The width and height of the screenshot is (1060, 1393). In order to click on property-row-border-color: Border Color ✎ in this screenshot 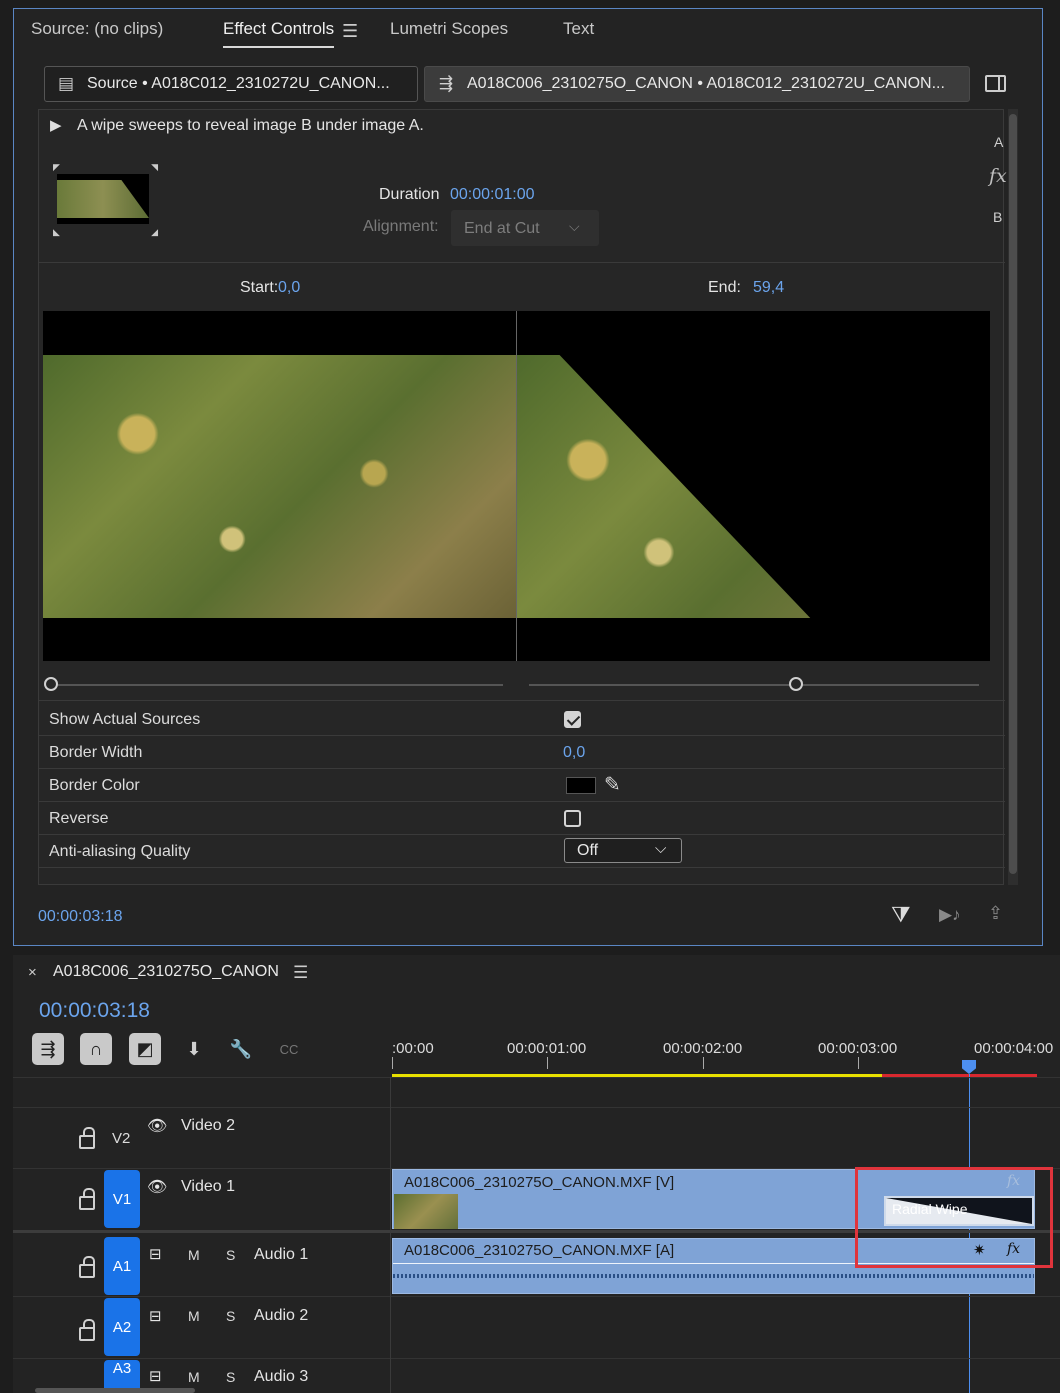, I will do `click(522, 785)`.